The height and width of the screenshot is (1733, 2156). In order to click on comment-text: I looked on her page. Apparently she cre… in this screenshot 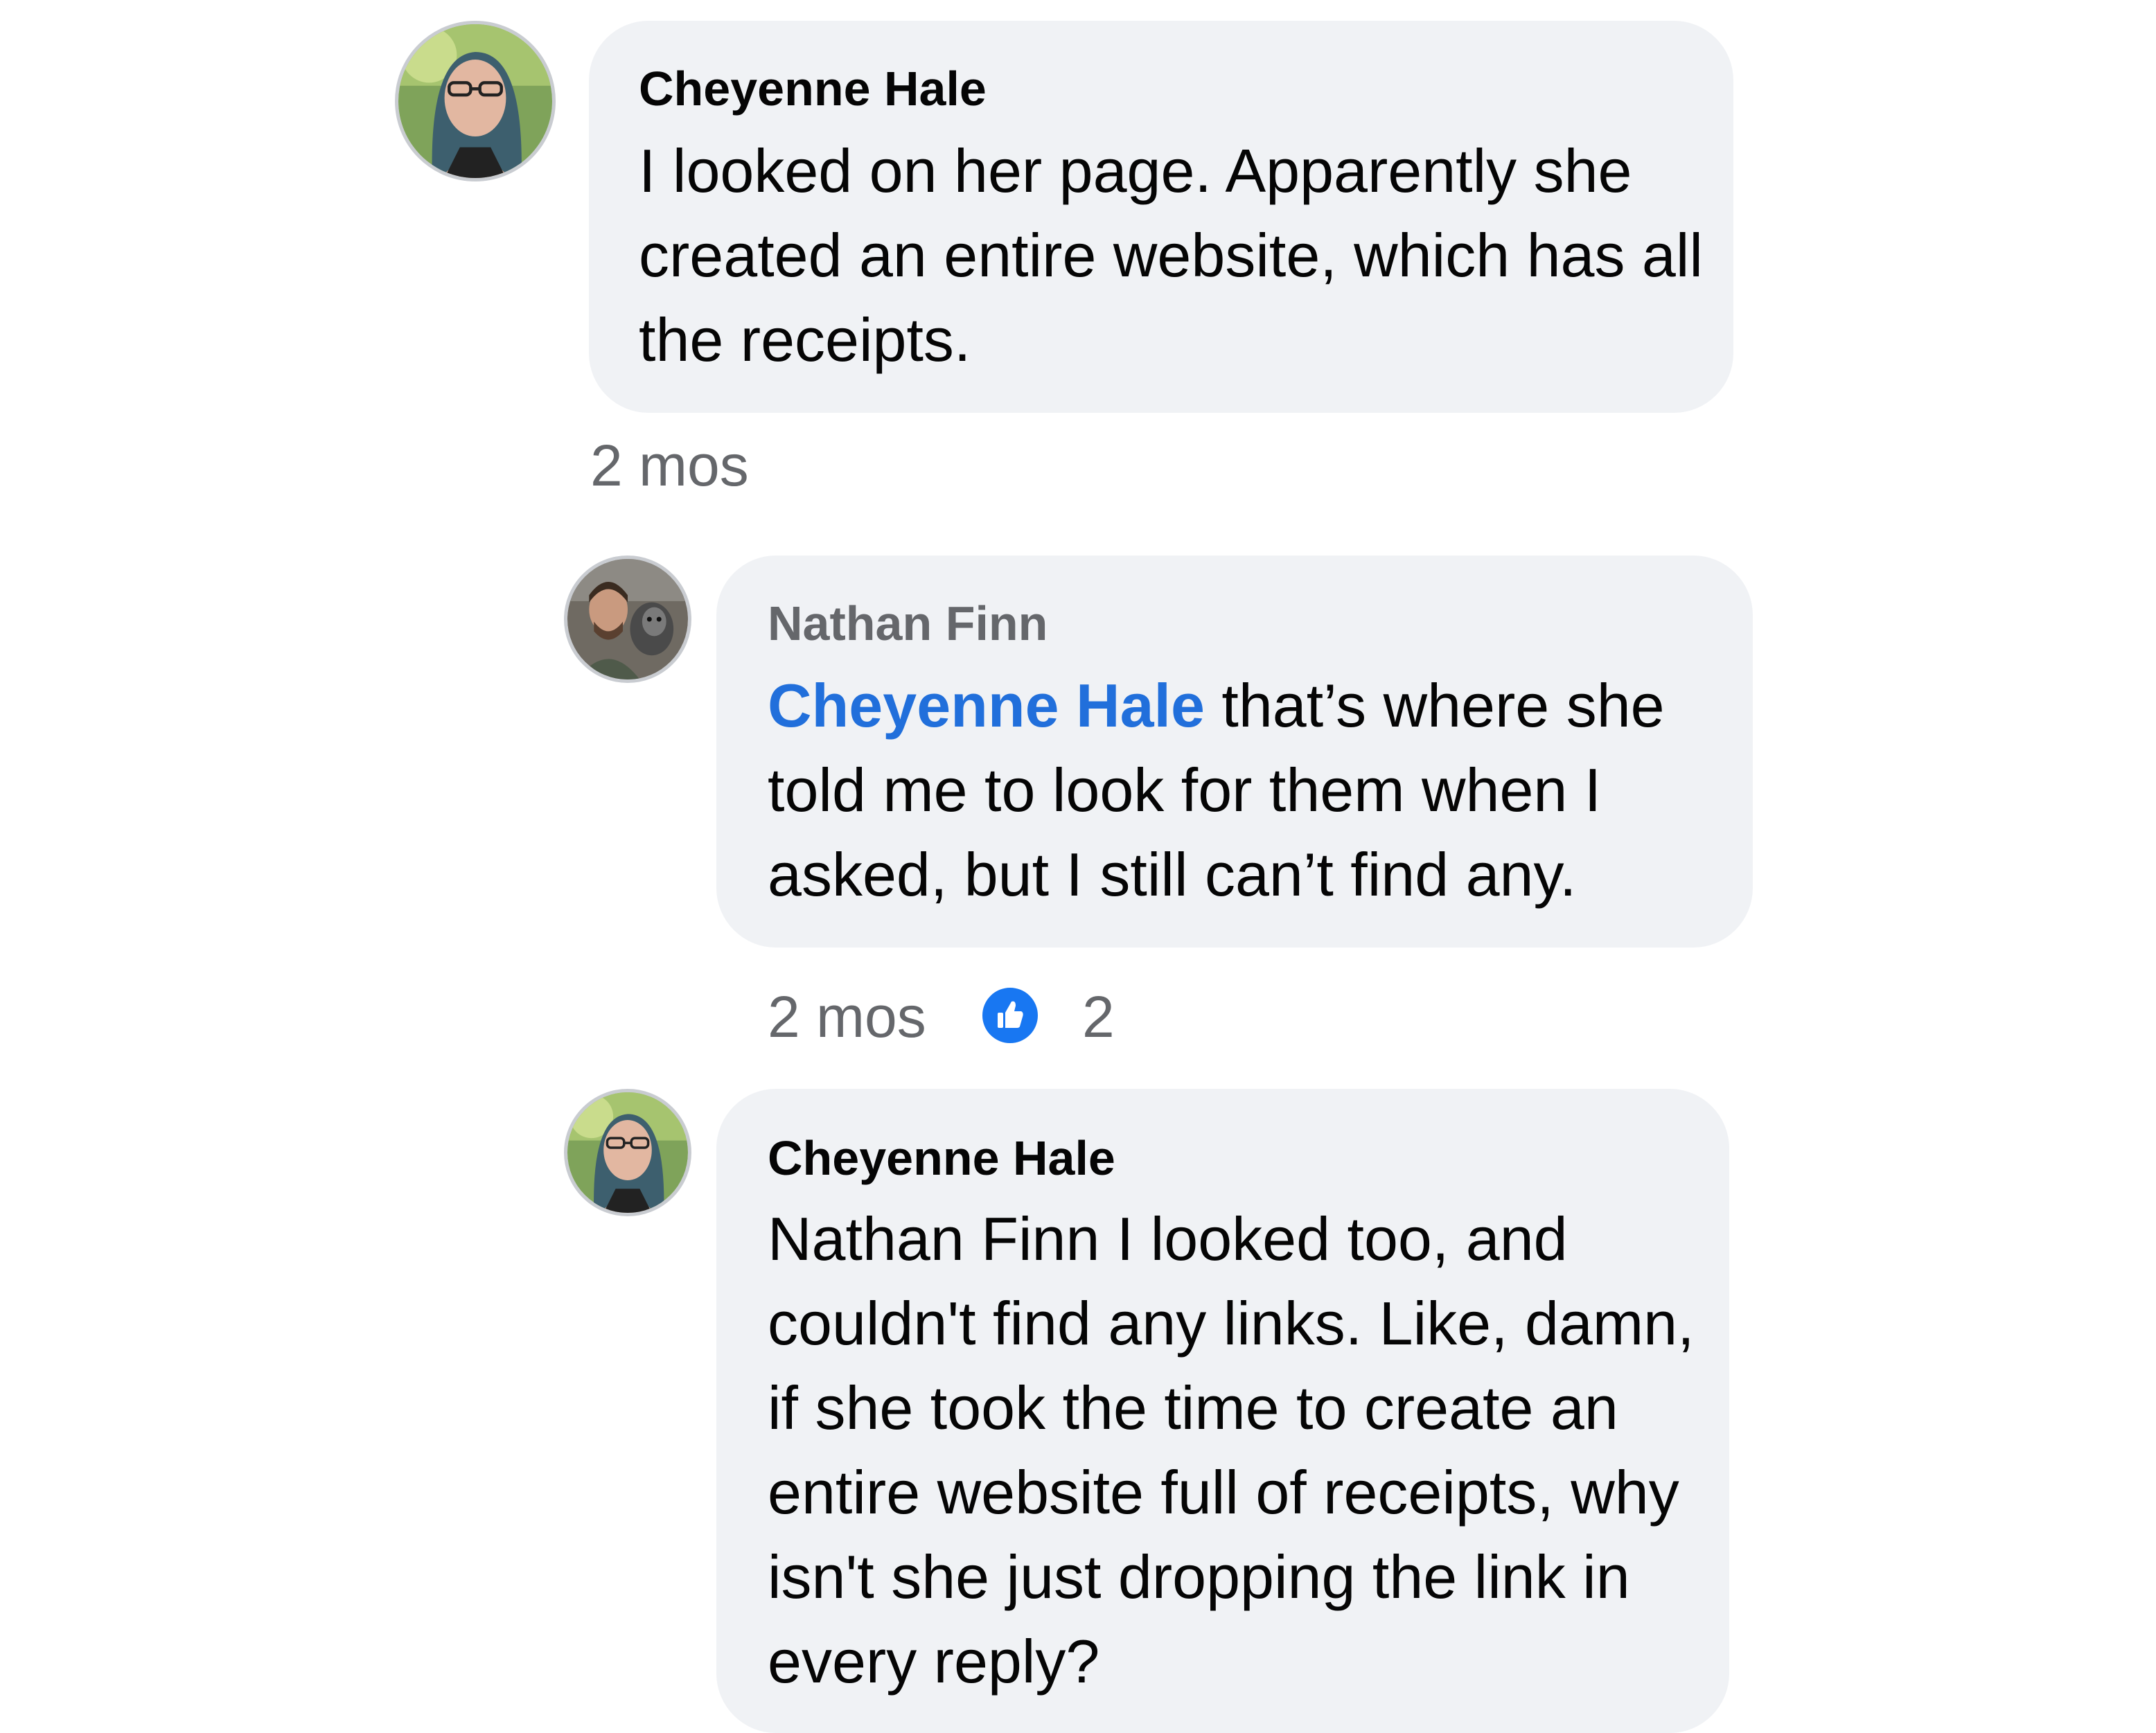, I will do `click(1171, 255)`.